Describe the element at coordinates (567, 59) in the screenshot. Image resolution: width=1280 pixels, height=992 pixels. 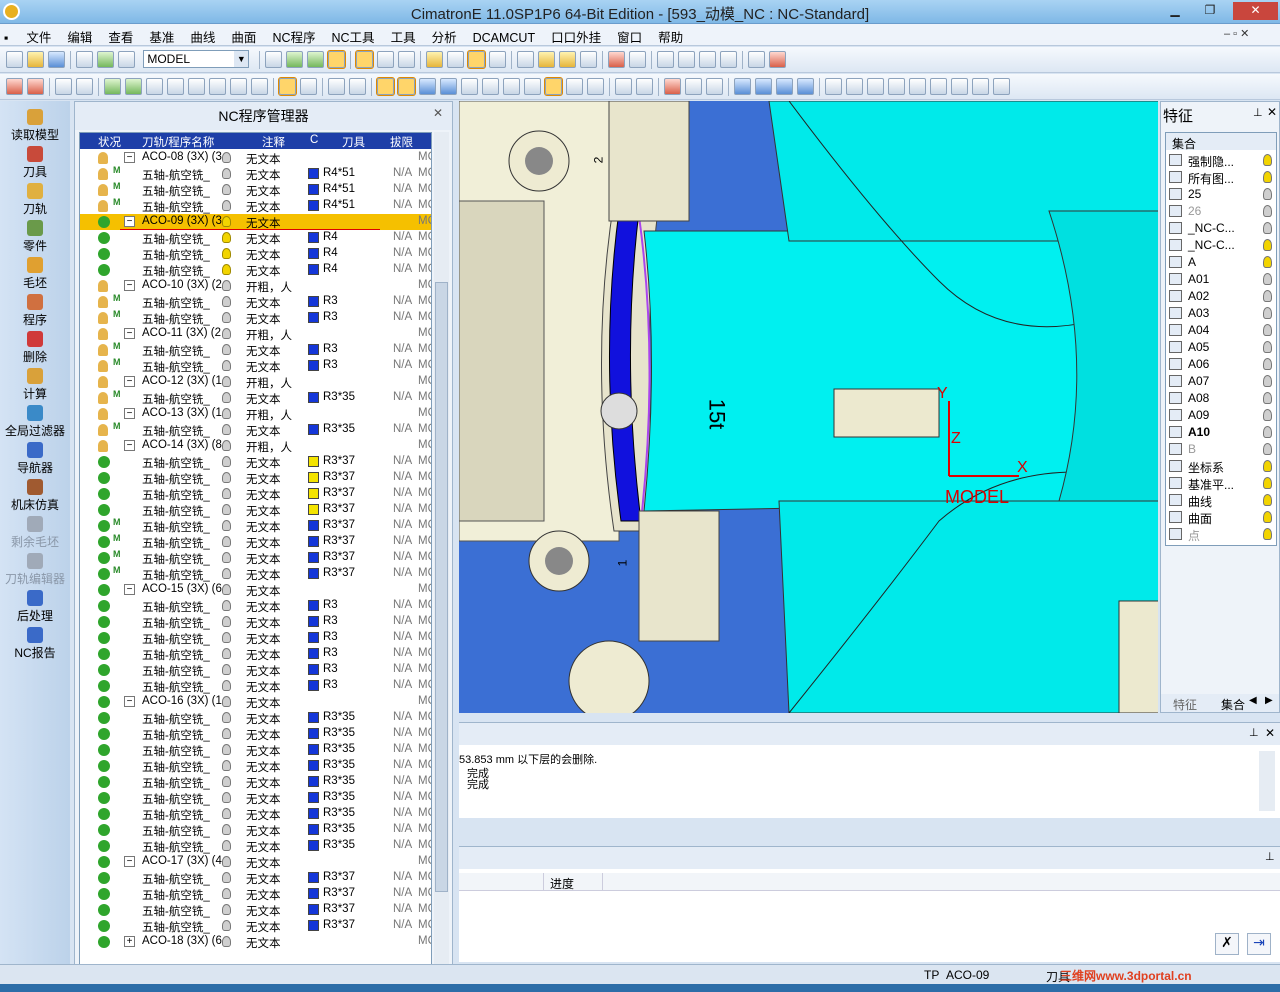
I see `bulb-on-icon` at that location.